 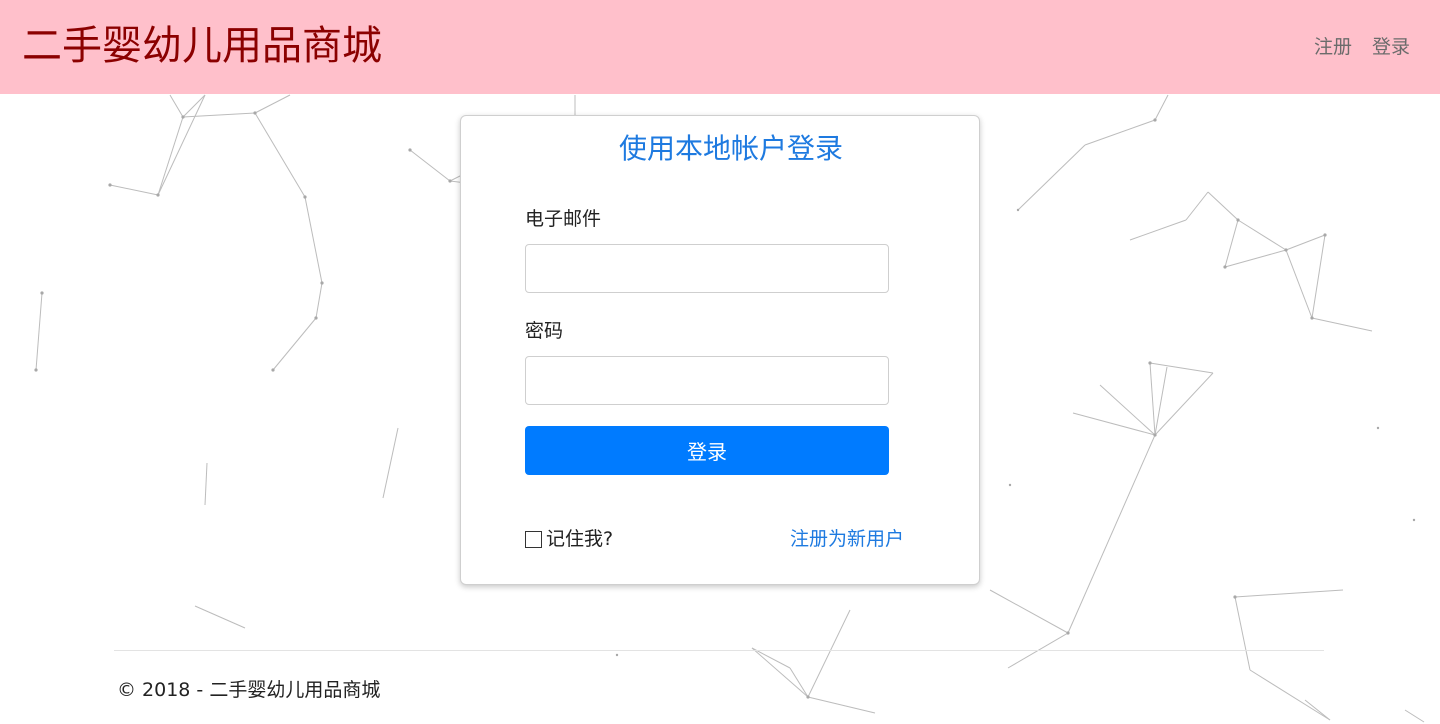 I want to click on password-label: 密码, so click(x=544, y=331).